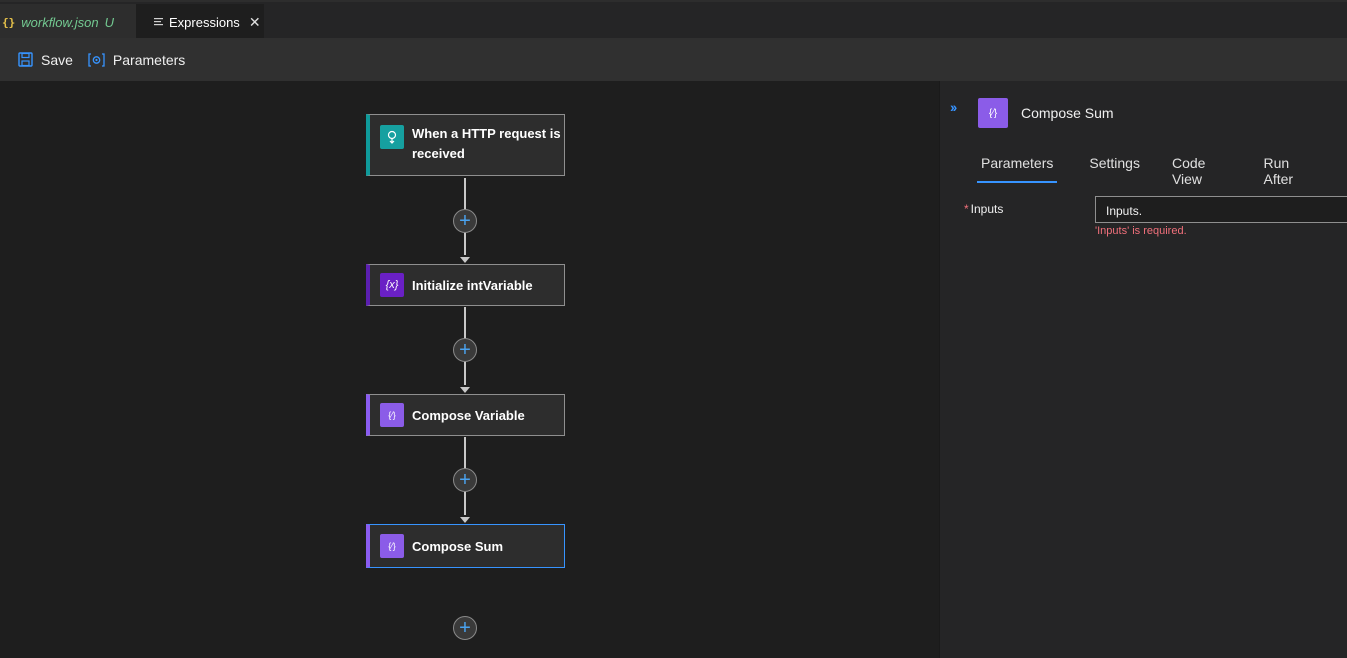 Image resolution: width=1347 pixels, height=658 pixels. I want to click on document-icon, so click(159, 22).